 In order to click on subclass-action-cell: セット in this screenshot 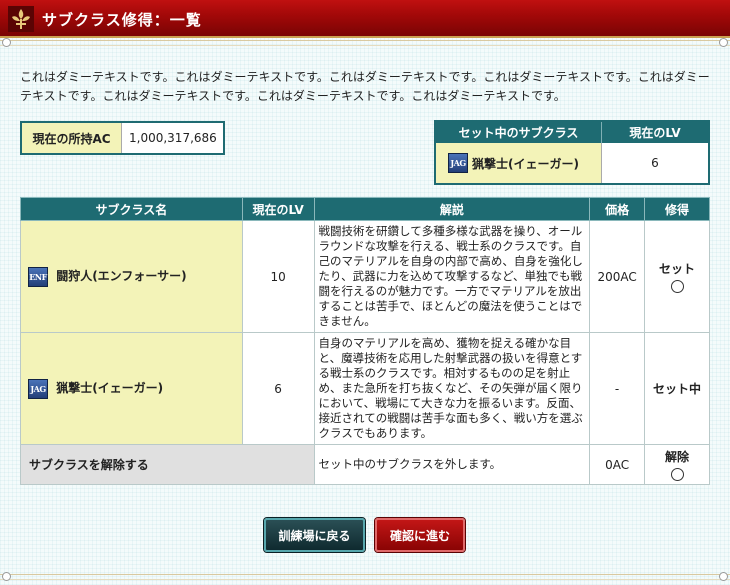, I will do `click(677, 276)`.